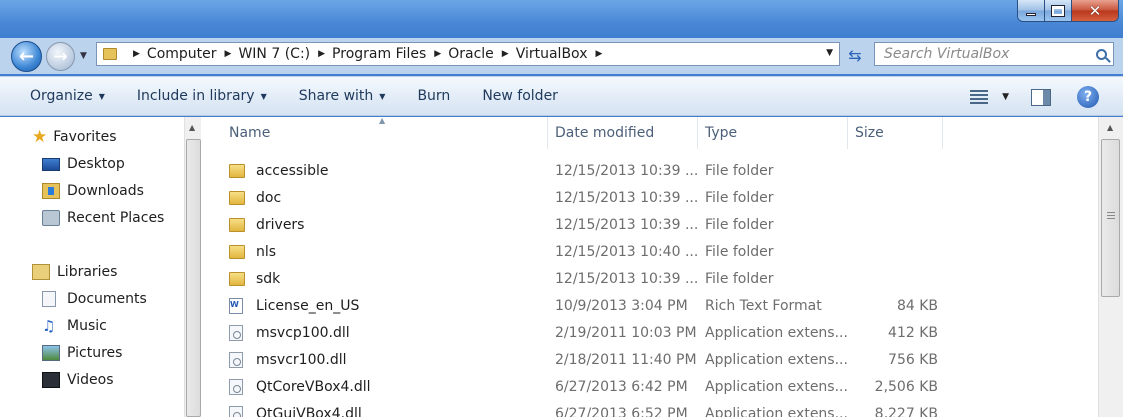 Image resolution: width=1123 pixels, height=417 pixels. Describe the element at coordinates (1031, 10) in the screenshot. I see `minimize-button` at that location.